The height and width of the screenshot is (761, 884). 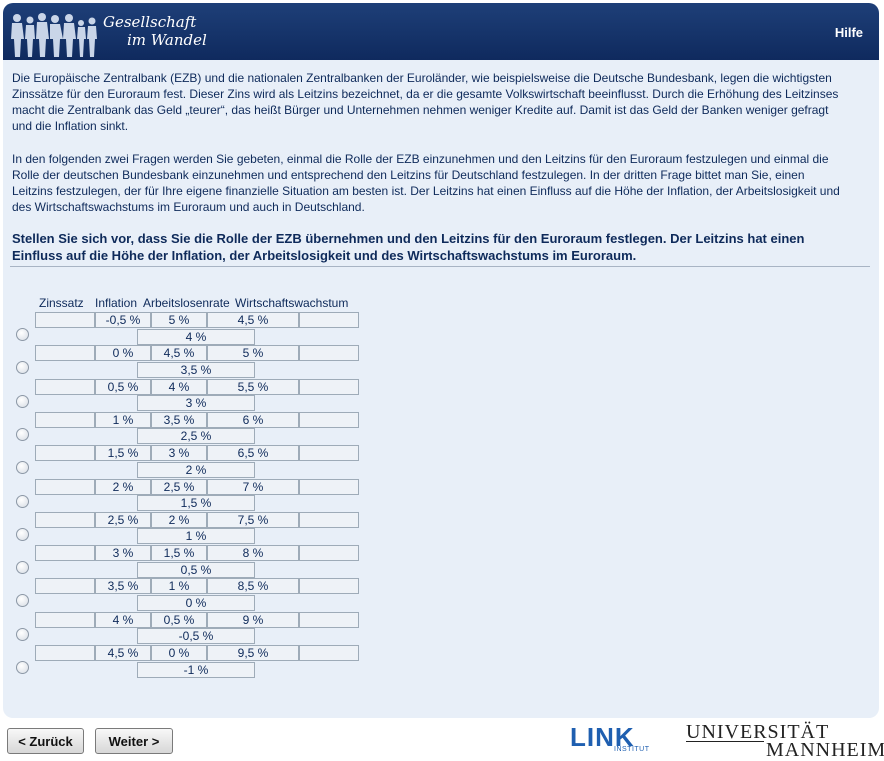 I want to click on site-logo-text: Gesellschaft im Wandel, so click(x=155, y=31).